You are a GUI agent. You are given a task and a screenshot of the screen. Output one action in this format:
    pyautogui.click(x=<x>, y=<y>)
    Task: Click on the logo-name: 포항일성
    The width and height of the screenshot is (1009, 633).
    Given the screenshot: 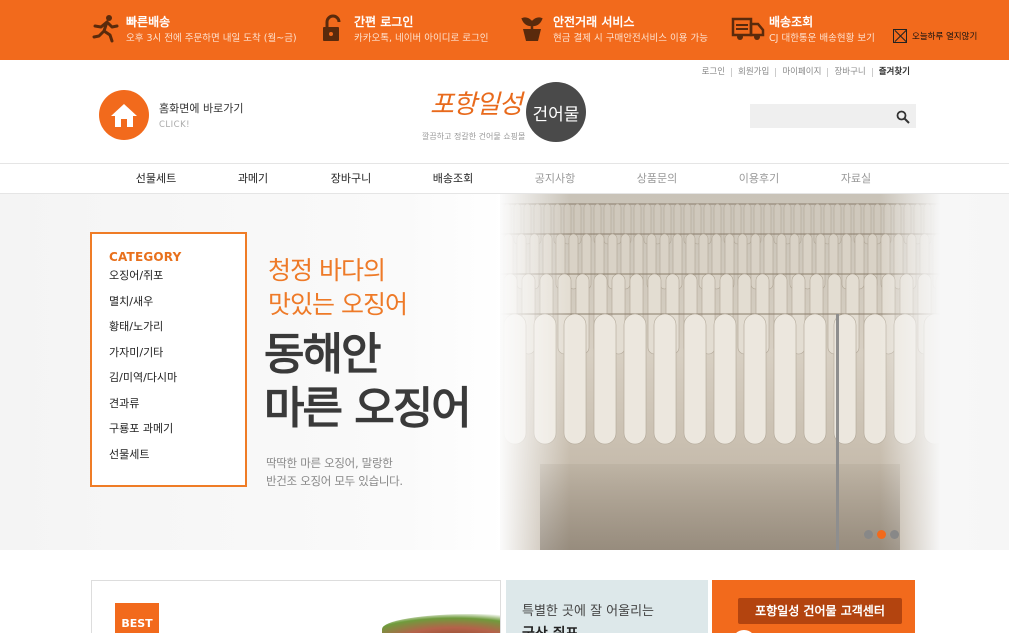 What is the action you would take?
    pyautogui.click(x=476, y=105)
    